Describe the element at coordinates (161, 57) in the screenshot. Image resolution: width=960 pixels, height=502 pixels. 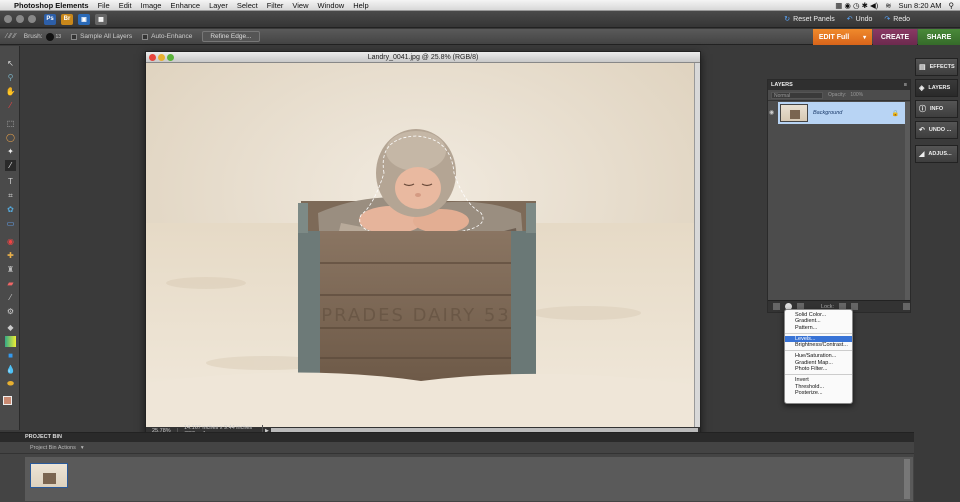
I see `doc-minimize-icon` at that location.